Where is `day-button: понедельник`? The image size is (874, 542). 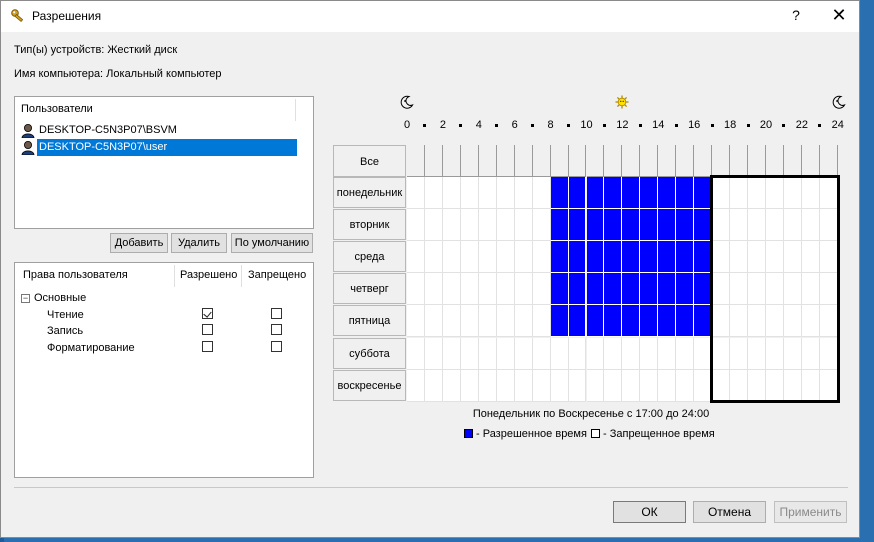
day-button: понедельник is located at coordinates (369, 192).